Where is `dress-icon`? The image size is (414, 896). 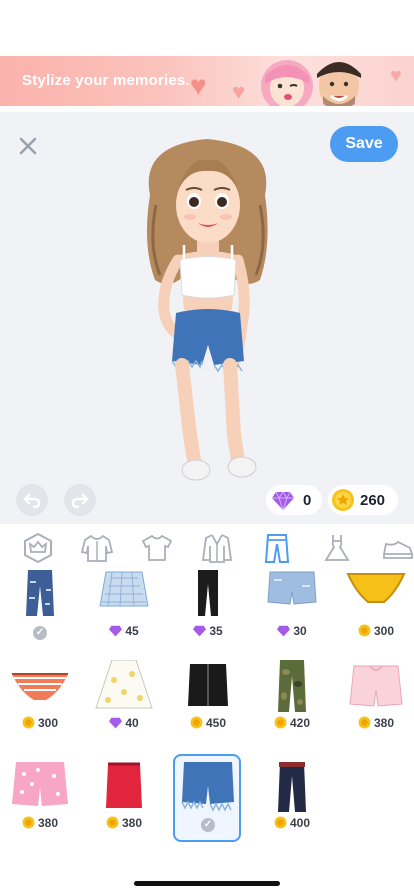 dress-icon is located at coordinates (337, 548).